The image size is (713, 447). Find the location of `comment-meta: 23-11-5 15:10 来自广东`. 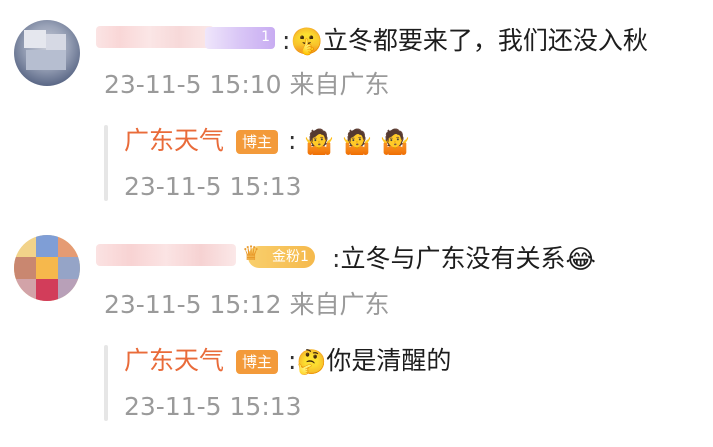

comment-meta: 23-11-5 15:10 来自广东 is located at coordinates (247, 84).